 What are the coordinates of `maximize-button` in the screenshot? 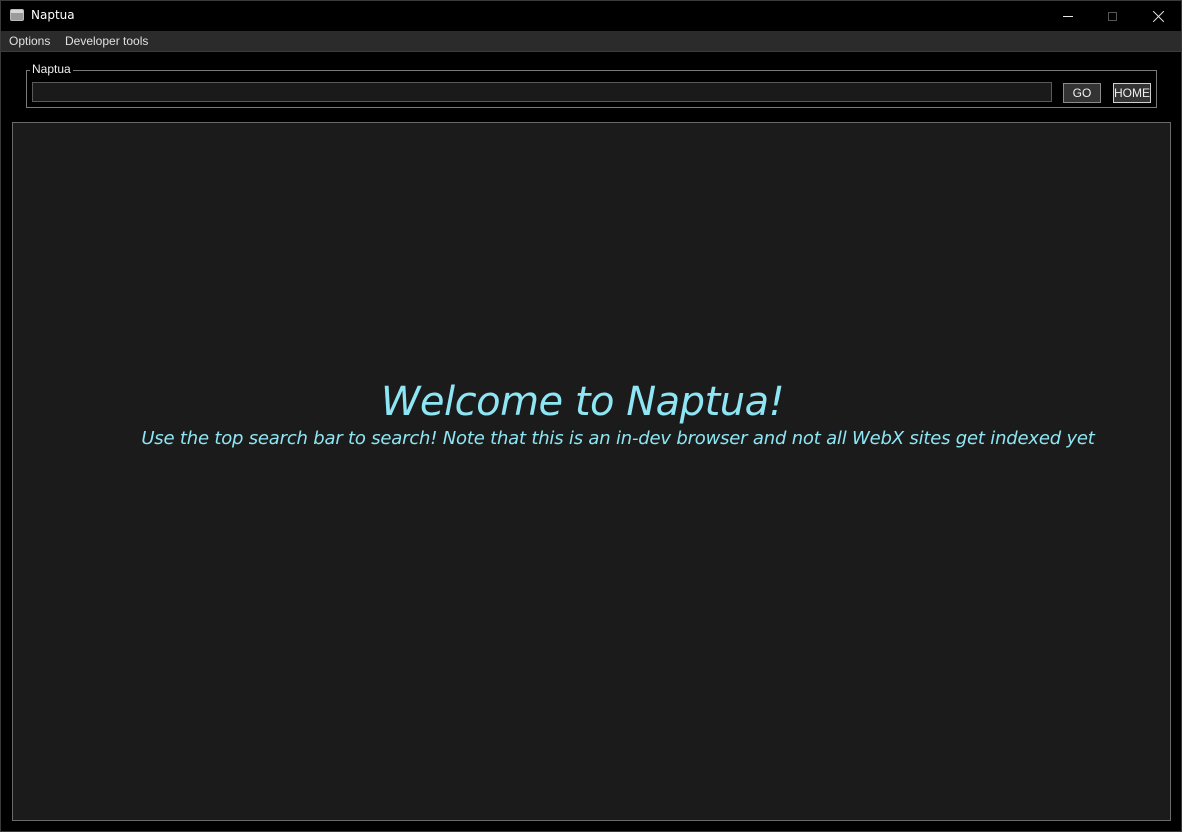 It's located at (1112, 16).